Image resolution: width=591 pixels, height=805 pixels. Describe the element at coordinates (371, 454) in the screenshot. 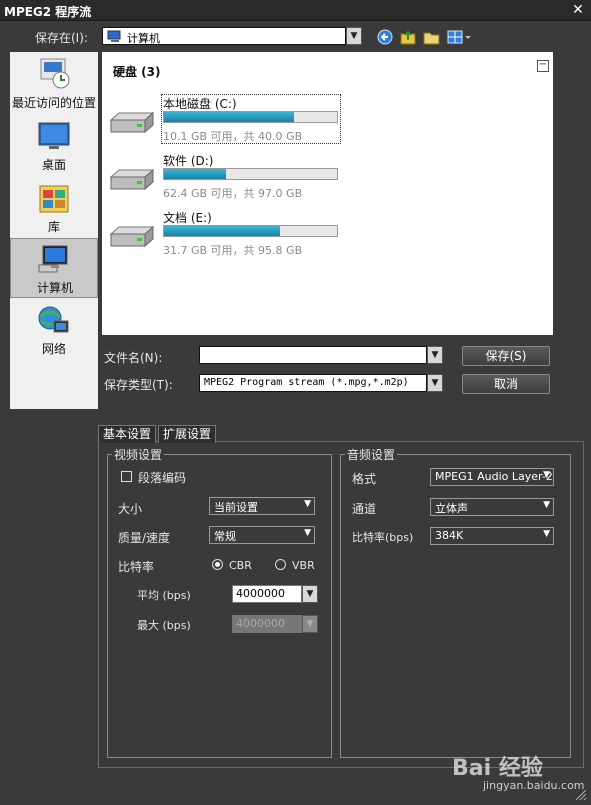

I see `audio-settings-title: 音频设置` at that location.